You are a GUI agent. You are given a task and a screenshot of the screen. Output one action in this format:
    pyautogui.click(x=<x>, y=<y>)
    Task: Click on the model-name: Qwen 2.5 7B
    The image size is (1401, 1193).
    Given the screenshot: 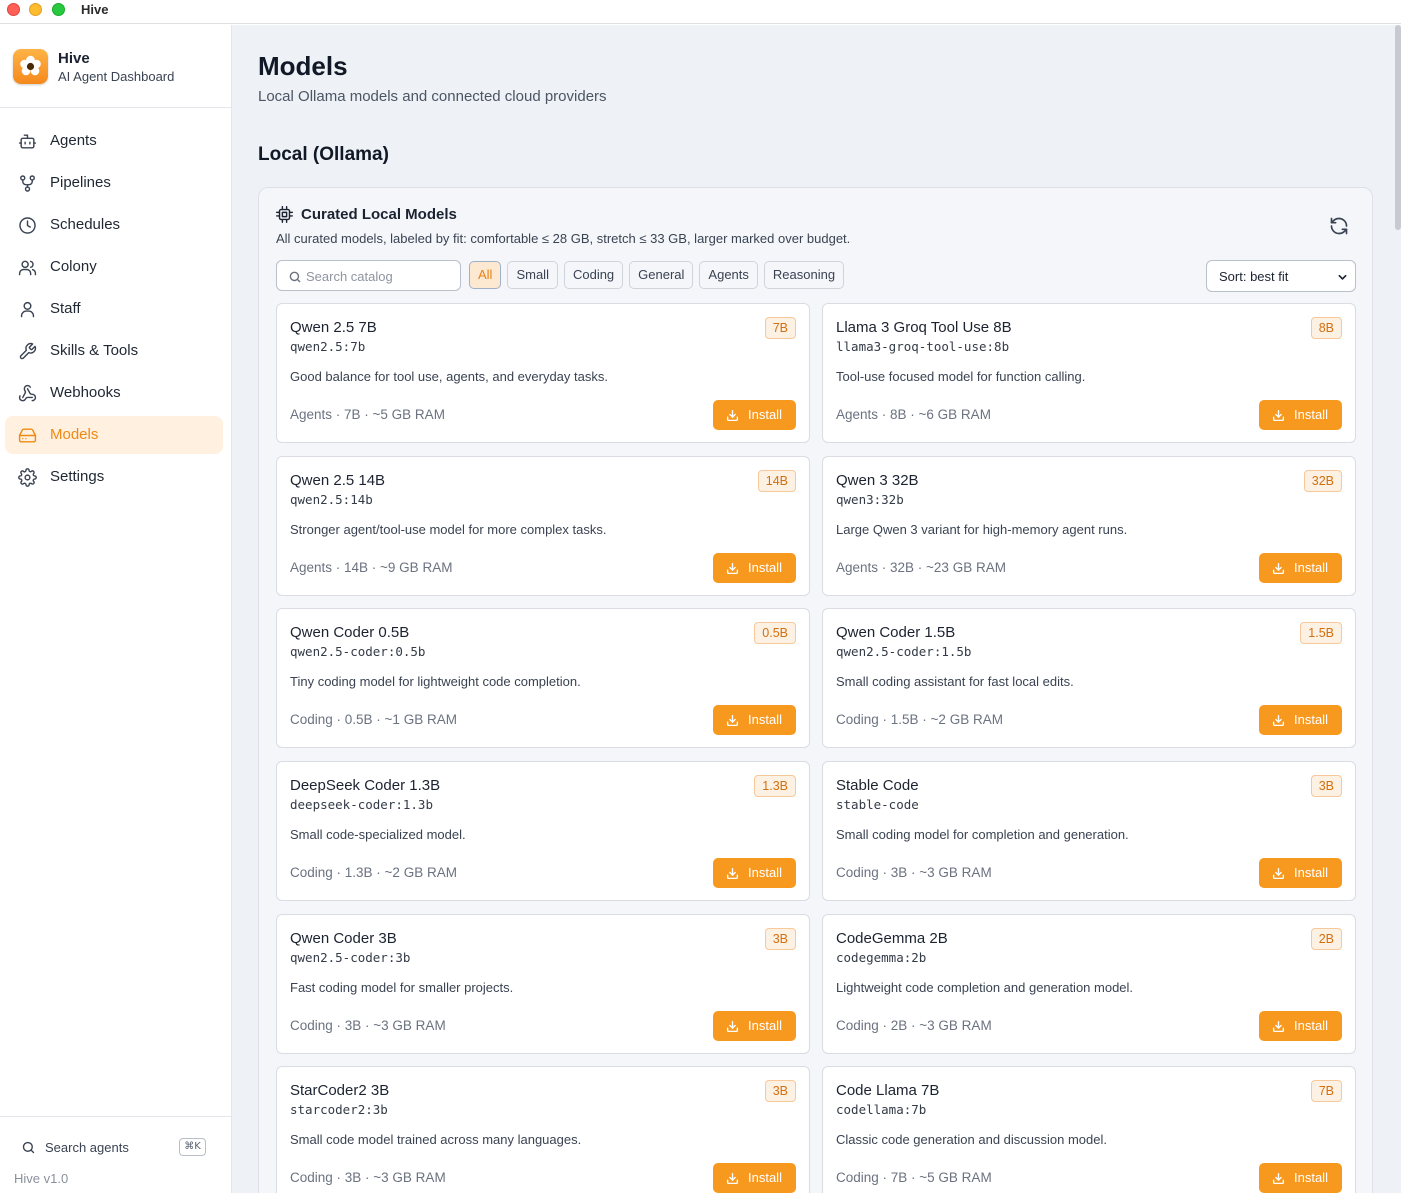 What is the action you would take?
    pyautogui.click(x=333, y=327)
    